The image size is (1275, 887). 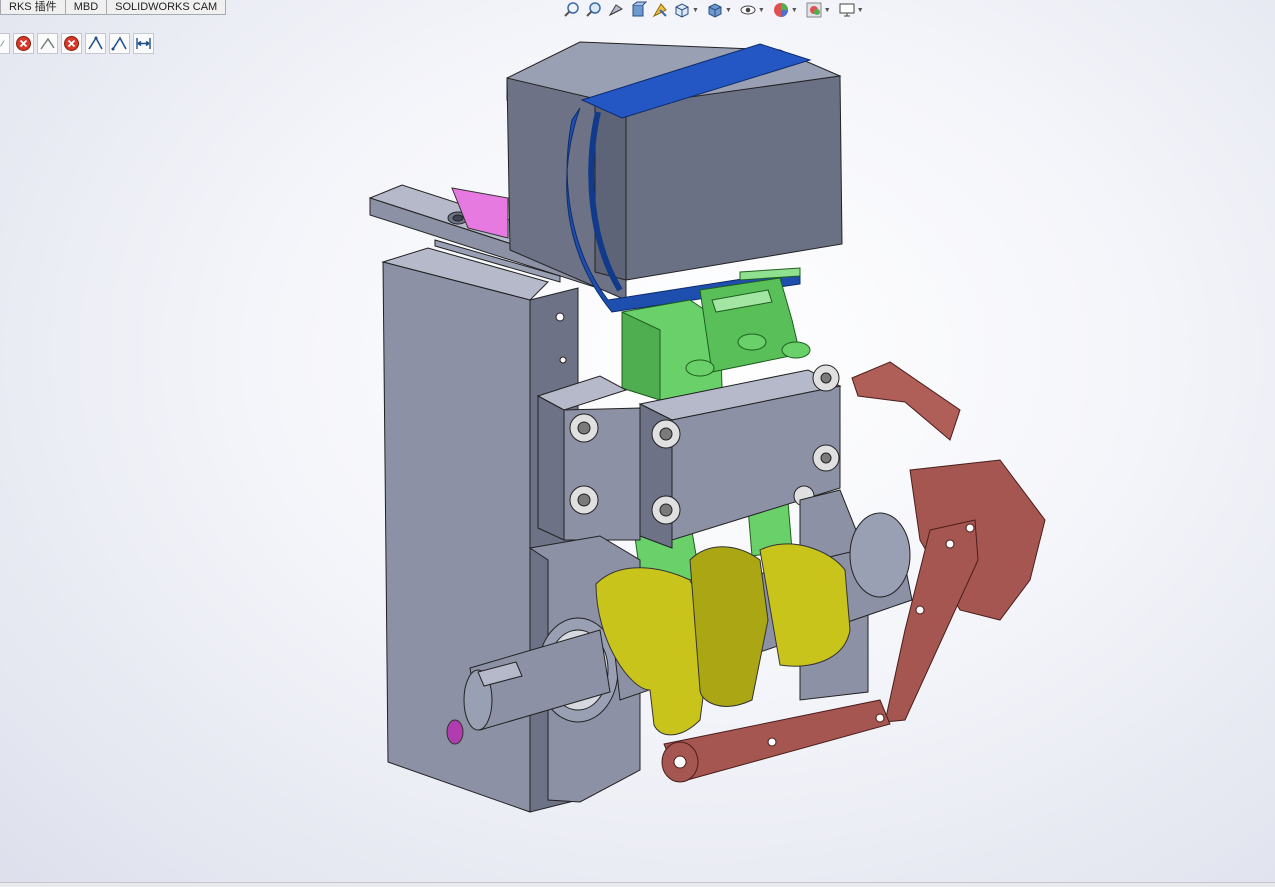 I want to click on dynamic-annotation-button, so click(x=660, y=10).